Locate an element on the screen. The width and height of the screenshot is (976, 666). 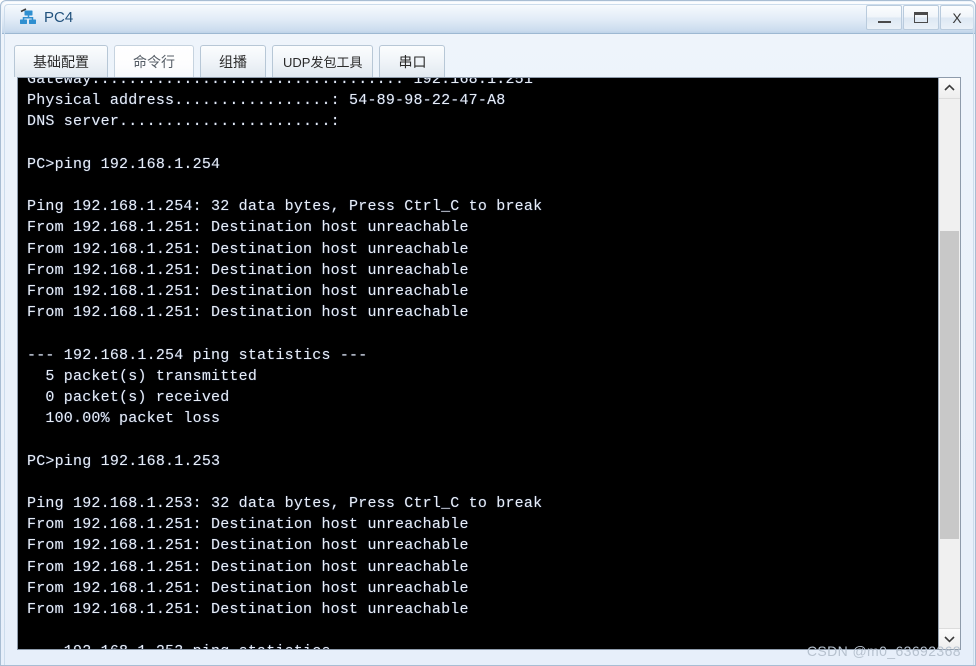
close-icon: X is located at coordinates (957, 17).